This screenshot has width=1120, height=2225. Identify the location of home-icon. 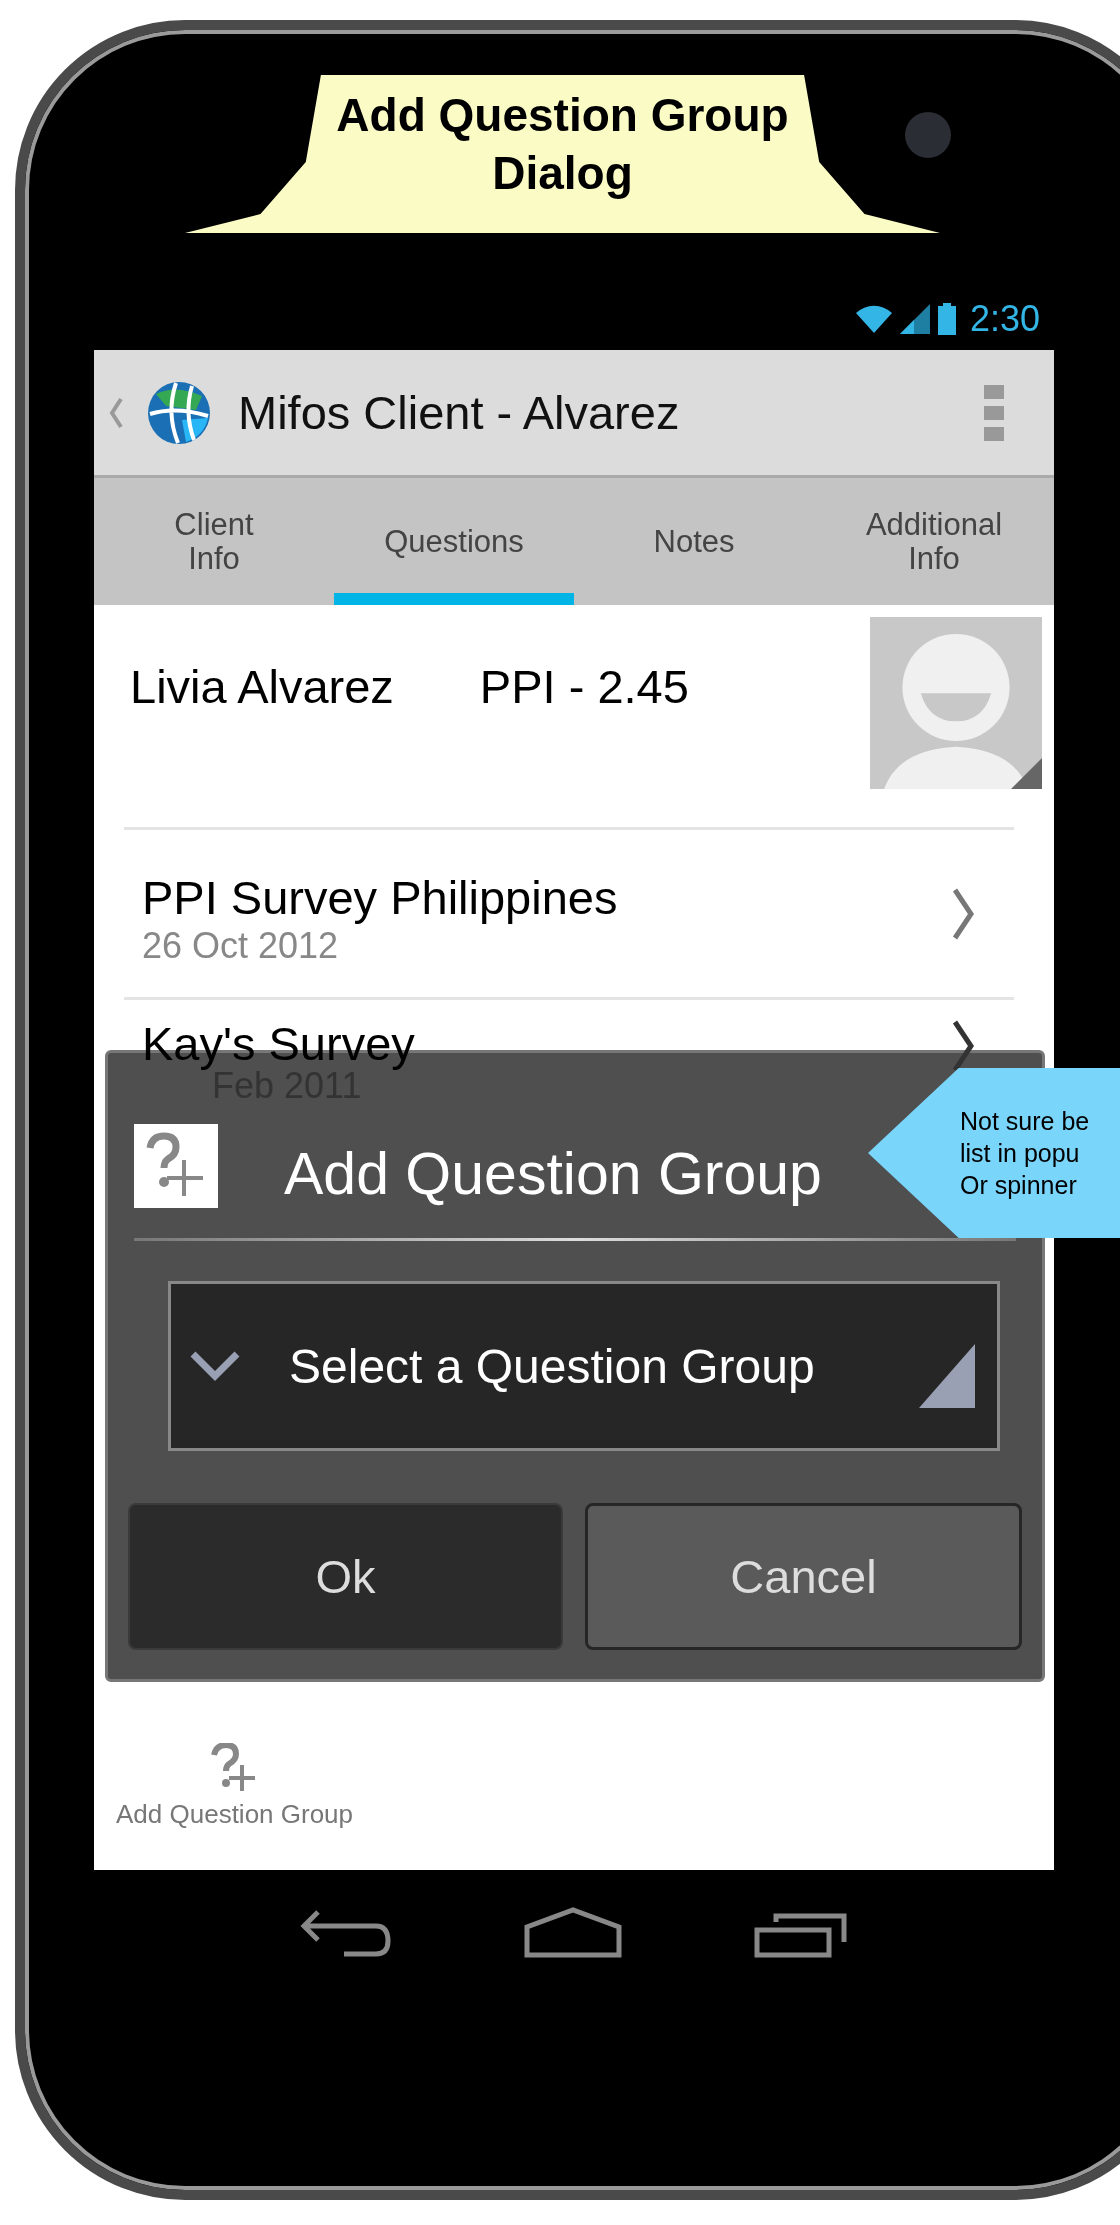
(573, 1932).